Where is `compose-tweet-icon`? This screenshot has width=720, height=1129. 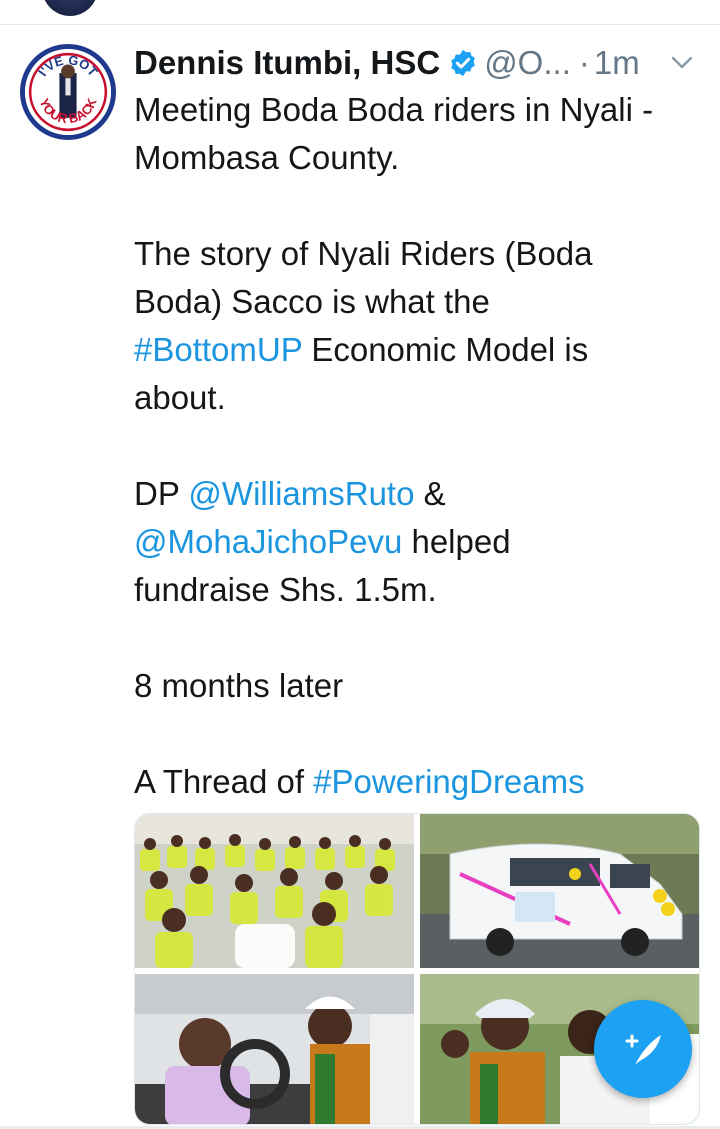
compose-tweet-icon is located at coordinates (643, 1049).